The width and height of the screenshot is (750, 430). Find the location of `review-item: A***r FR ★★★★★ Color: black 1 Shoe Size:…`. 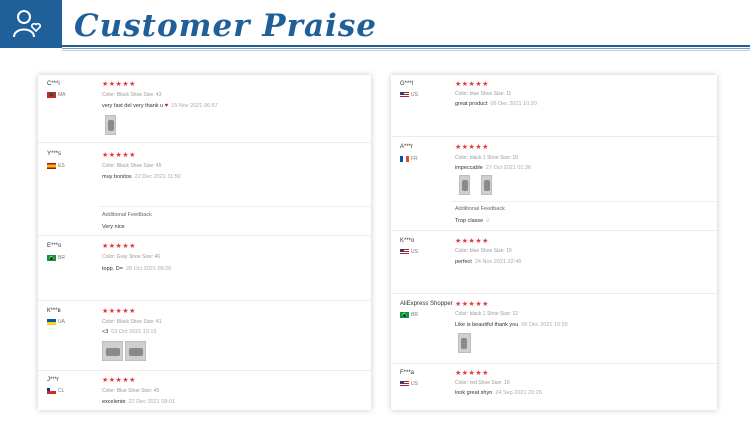

review-item: A***r FR ★★★★★ Color: black 1 Shoe Size:… is located at coordinates (554, 184).